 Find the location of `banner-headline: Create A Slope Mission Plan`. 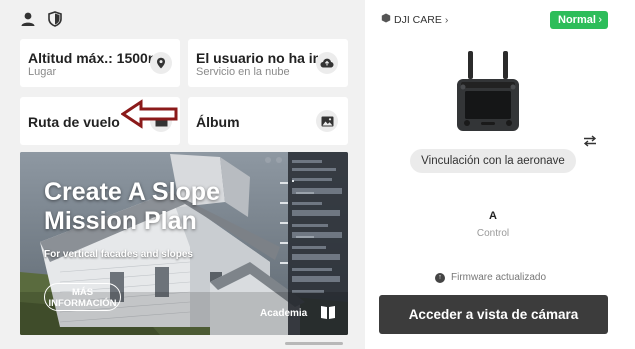

banner-headline: Create A Slope Mission Plan is located at coordinates (132, 207).